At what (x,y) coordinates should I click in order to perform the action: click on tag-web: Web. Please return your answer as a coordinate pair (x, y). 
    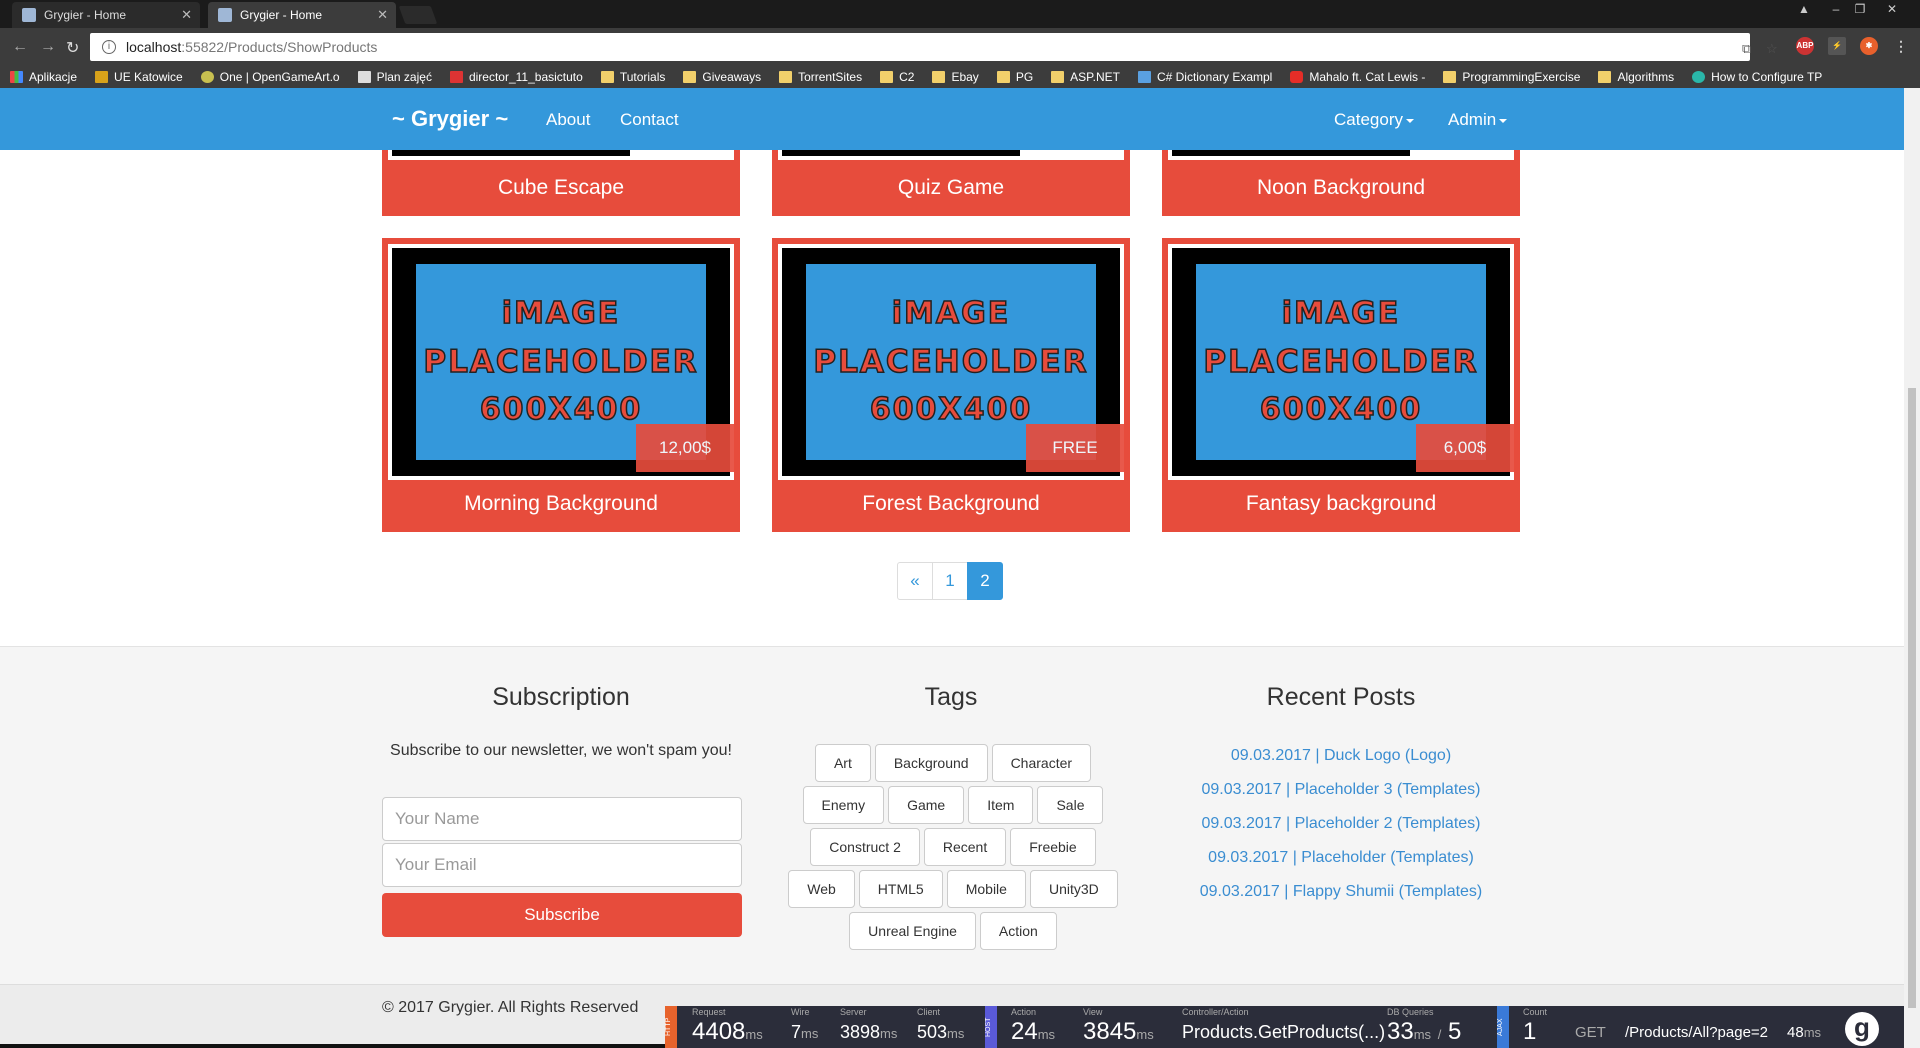
    Looking at the image, I should click on (821, 889).